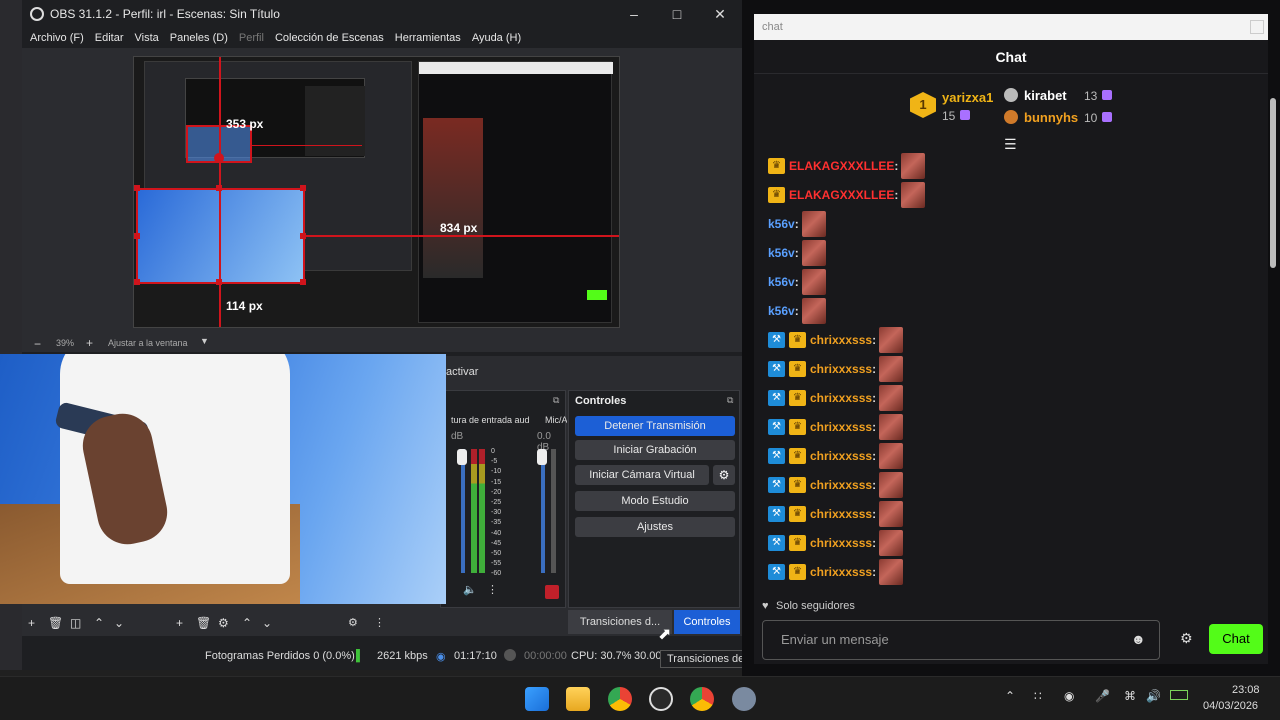  Describe the element at coordinates (967, 97) in the screenshot. I see `leaderboard-first-name: yarizxa1` at that location.